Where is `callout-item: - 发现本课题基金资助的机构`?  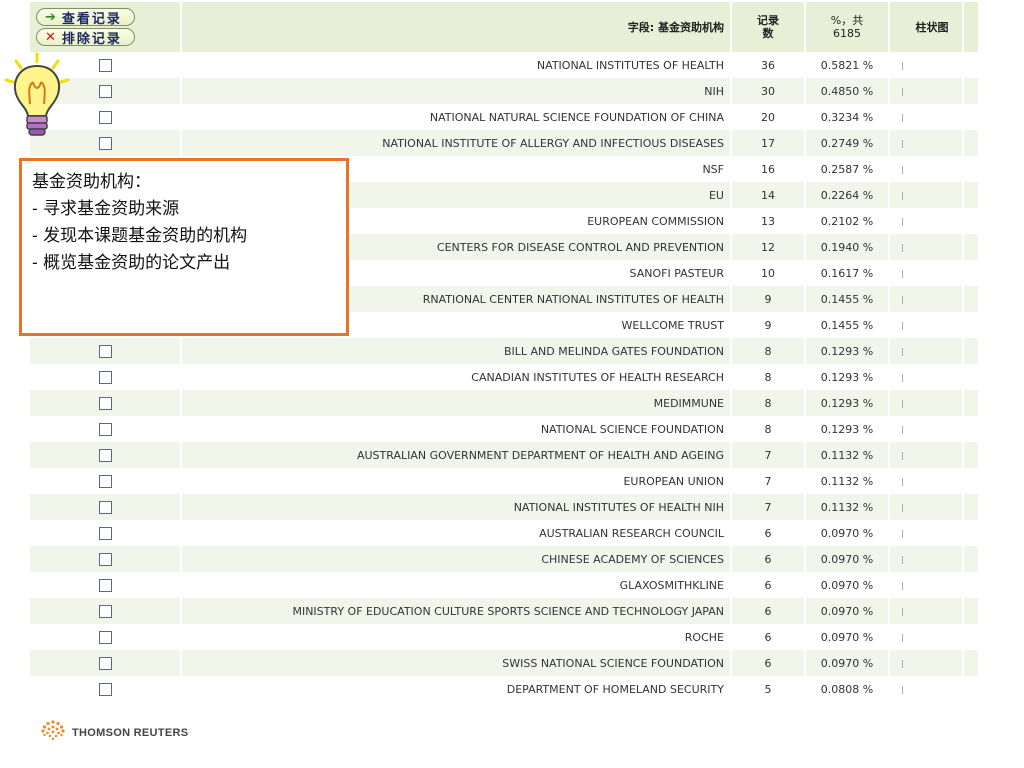 callout-item: - 发现本课题基金资助的机构 is located at coordinates (140, 236).